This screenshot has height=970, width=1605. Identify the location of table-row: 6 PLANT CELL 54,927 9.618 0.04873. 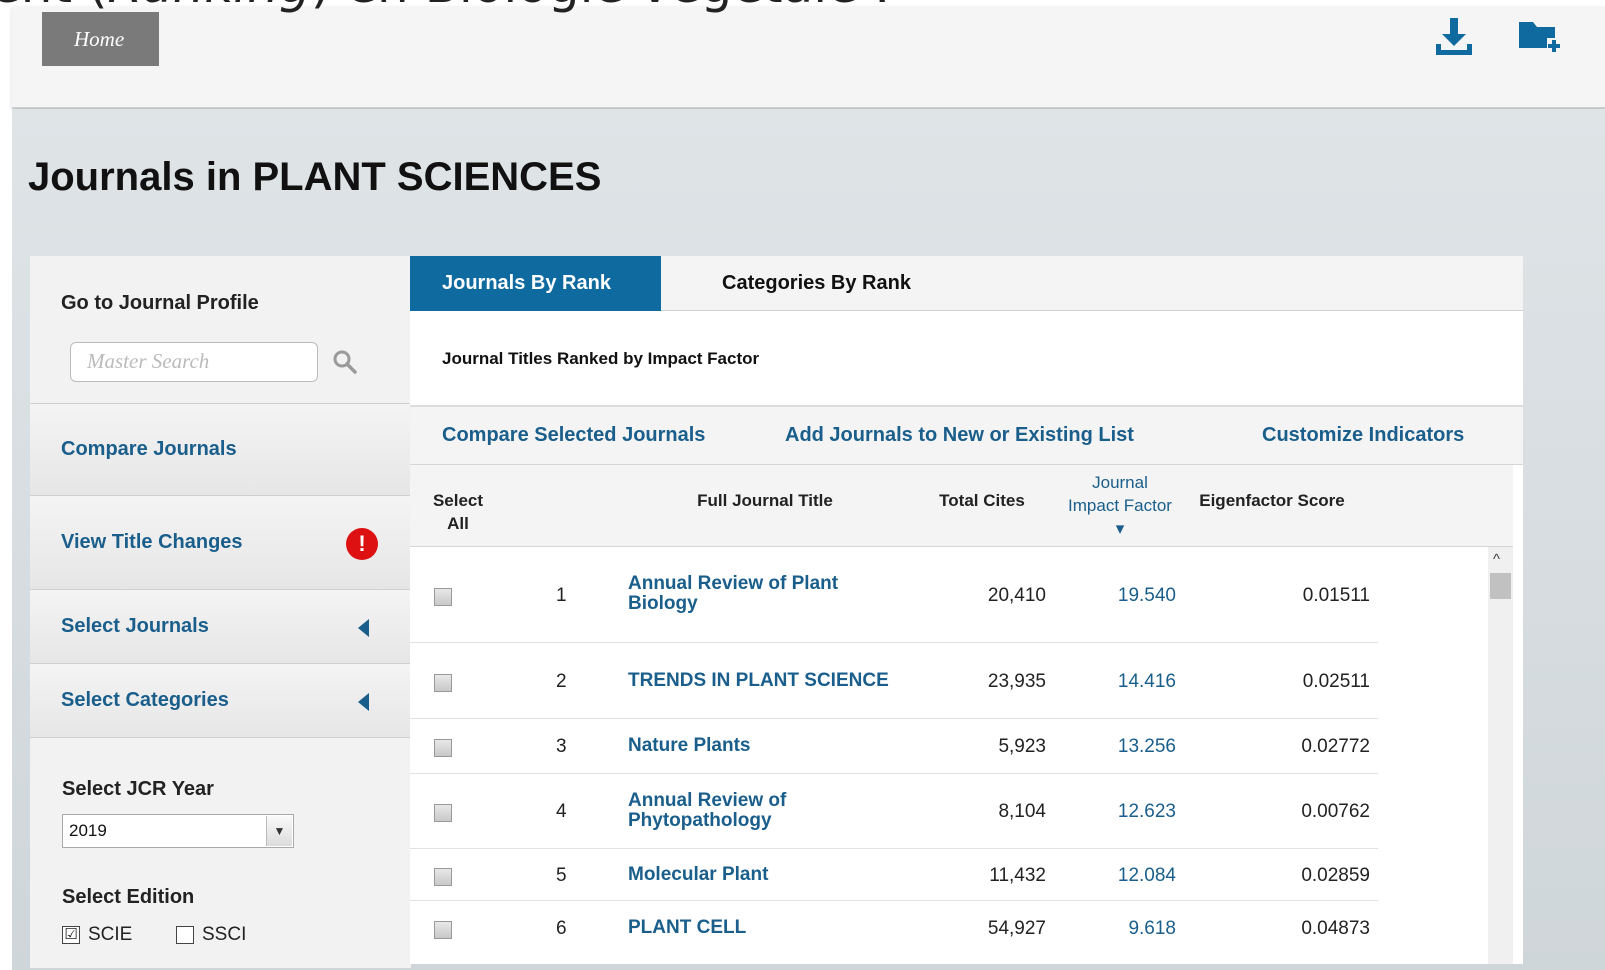
(894, 932).